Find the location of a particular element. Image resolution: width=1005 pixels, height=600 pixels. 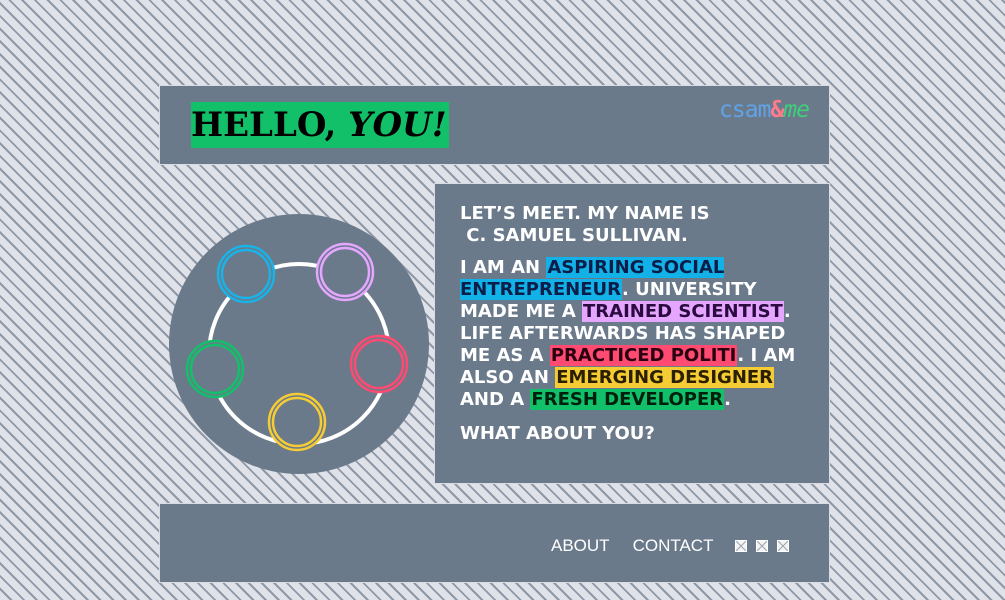

greeting-heading: HELLO, YOU! is located at coordinates (320, 125).